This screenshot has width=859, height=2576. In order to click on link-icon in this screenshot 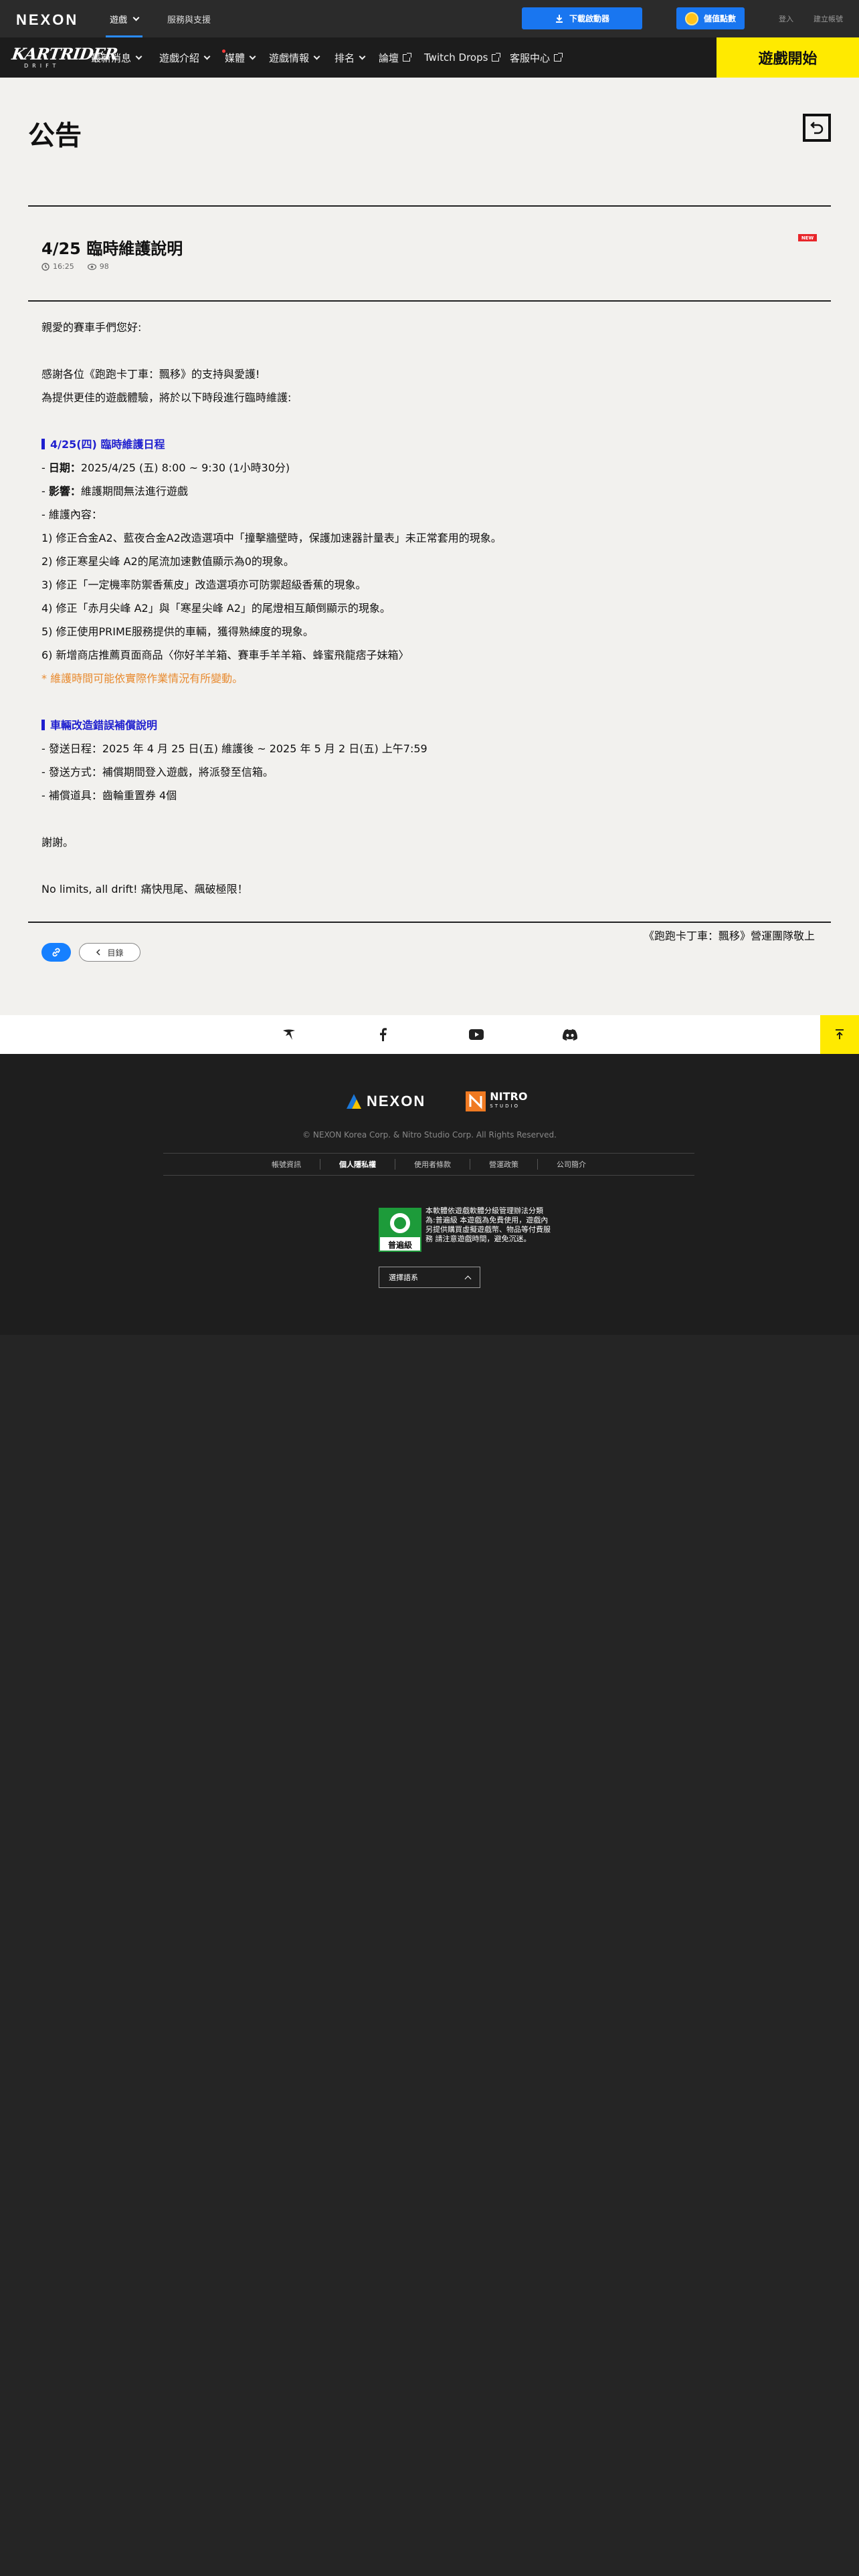, I will do `click(56, 953)`.